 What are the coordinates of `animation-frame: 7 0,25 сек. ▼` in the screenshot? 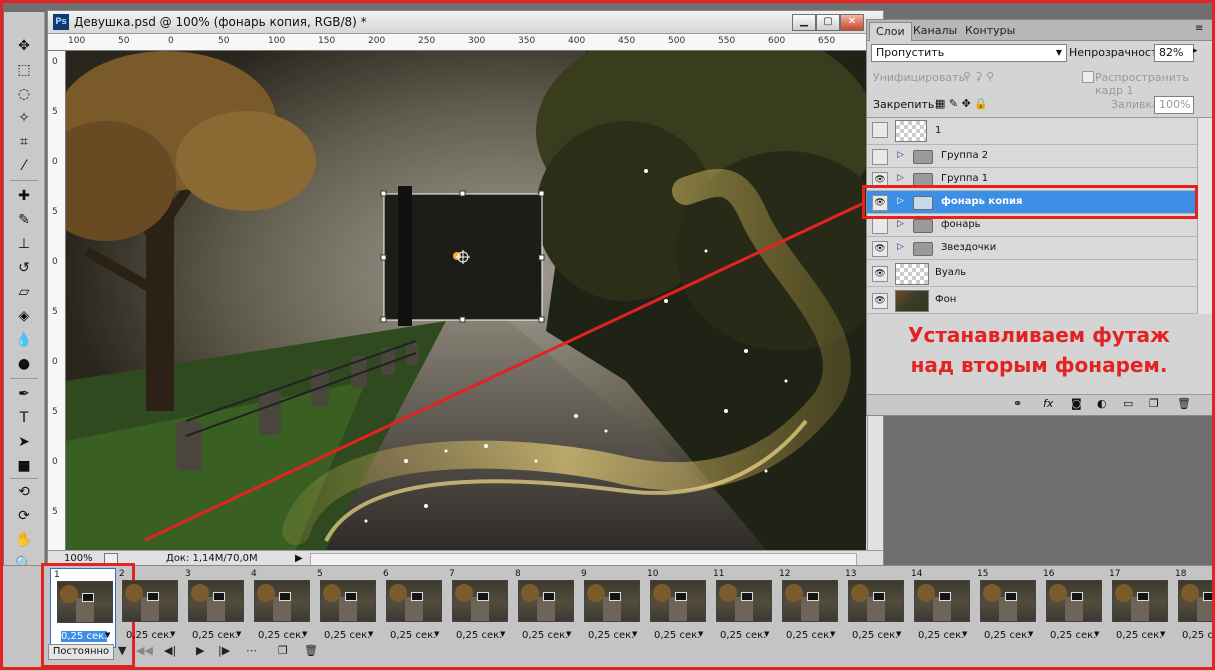 It's located at (478, 607).